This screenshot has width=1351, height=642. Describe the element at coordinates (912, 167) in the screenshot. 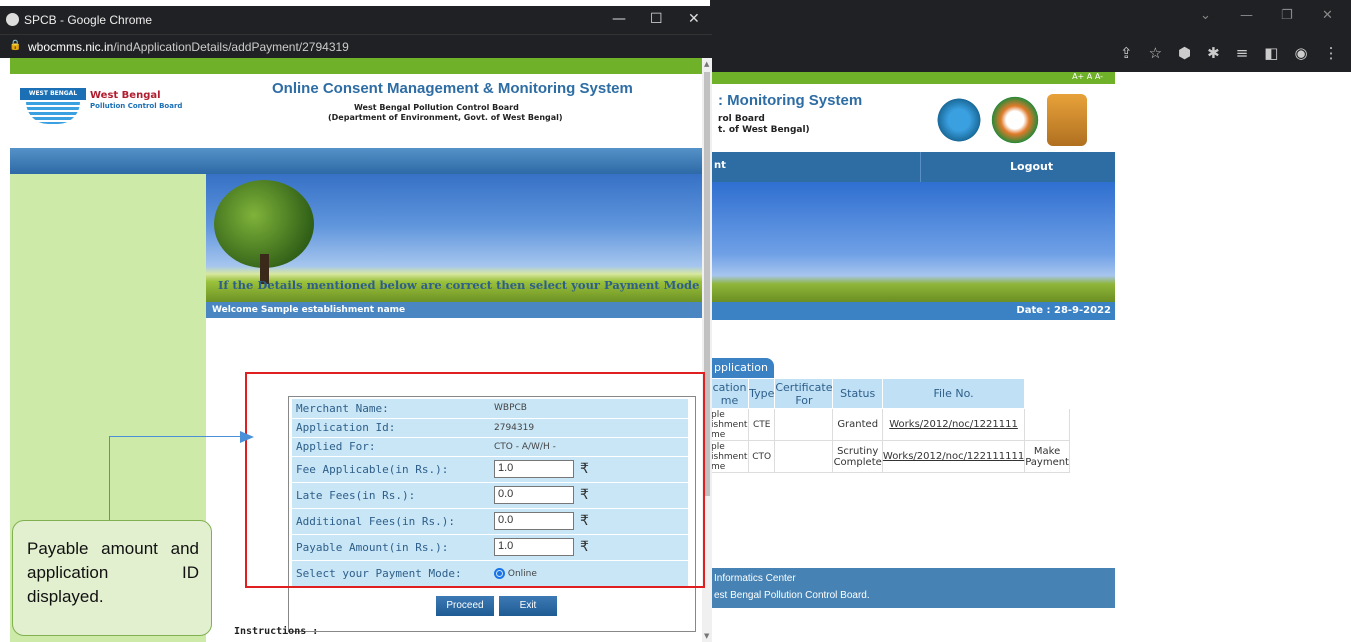

I see `background-nav: nt Logout` at that location.